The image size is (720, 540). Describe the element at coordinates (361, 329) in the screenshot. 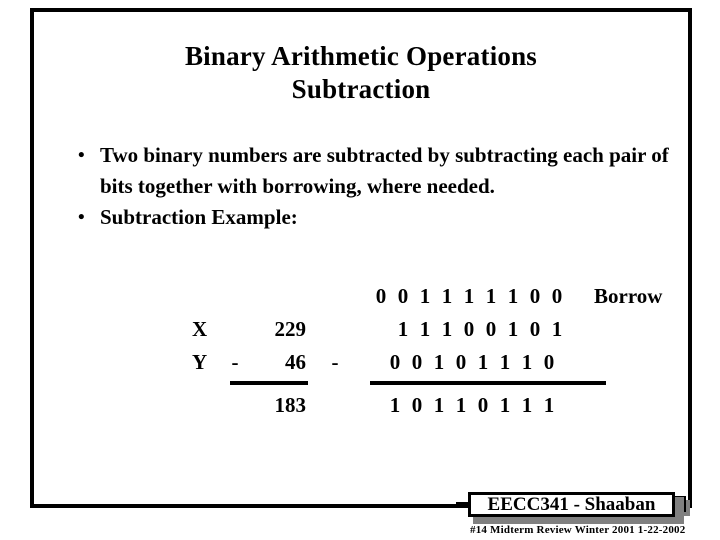

I see `operand-x-row: X 229 1 1 1 0 0 1 0 1` at that location.